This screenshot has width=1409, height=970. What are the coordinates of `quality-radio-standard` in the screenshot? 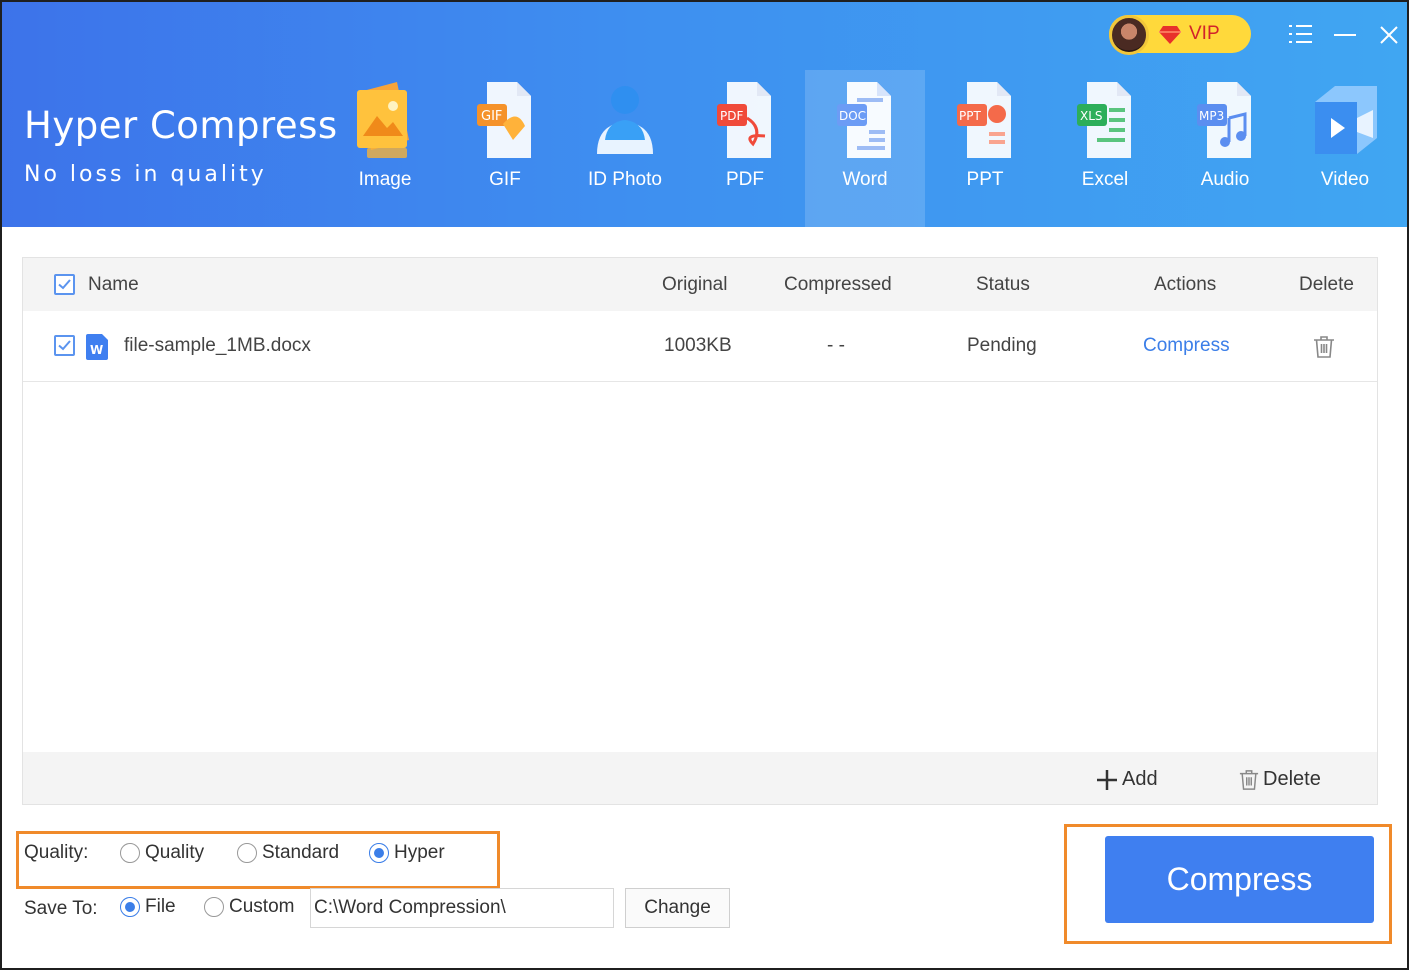 It's located at (247, 853).